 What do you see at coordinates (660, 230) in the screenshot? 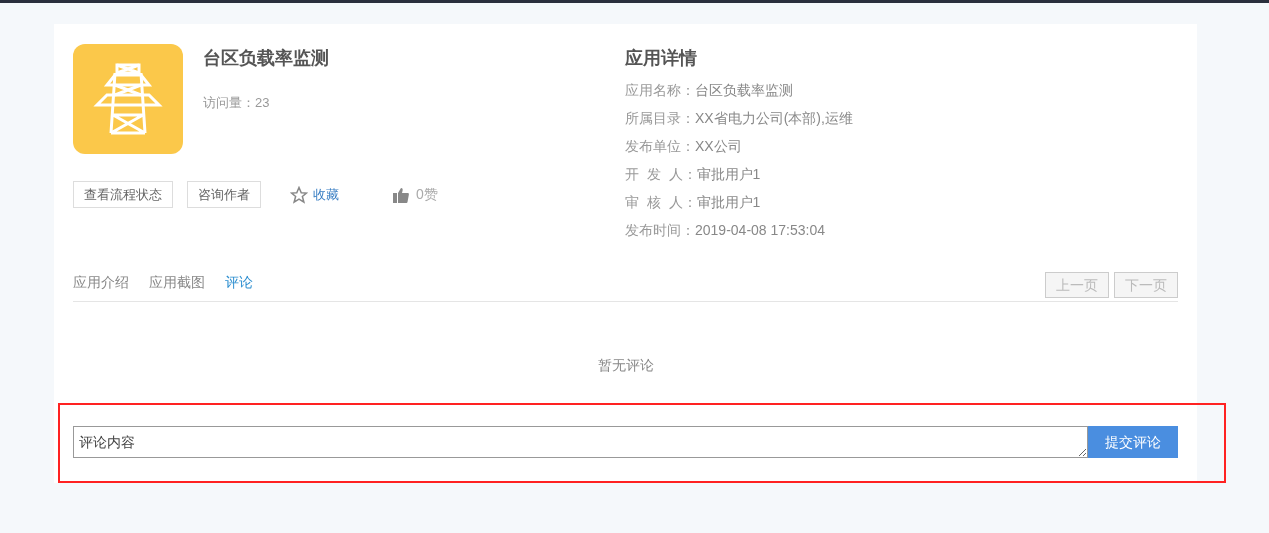
I see `detail-label: 发布时间：` at bounding box center [660, 230].